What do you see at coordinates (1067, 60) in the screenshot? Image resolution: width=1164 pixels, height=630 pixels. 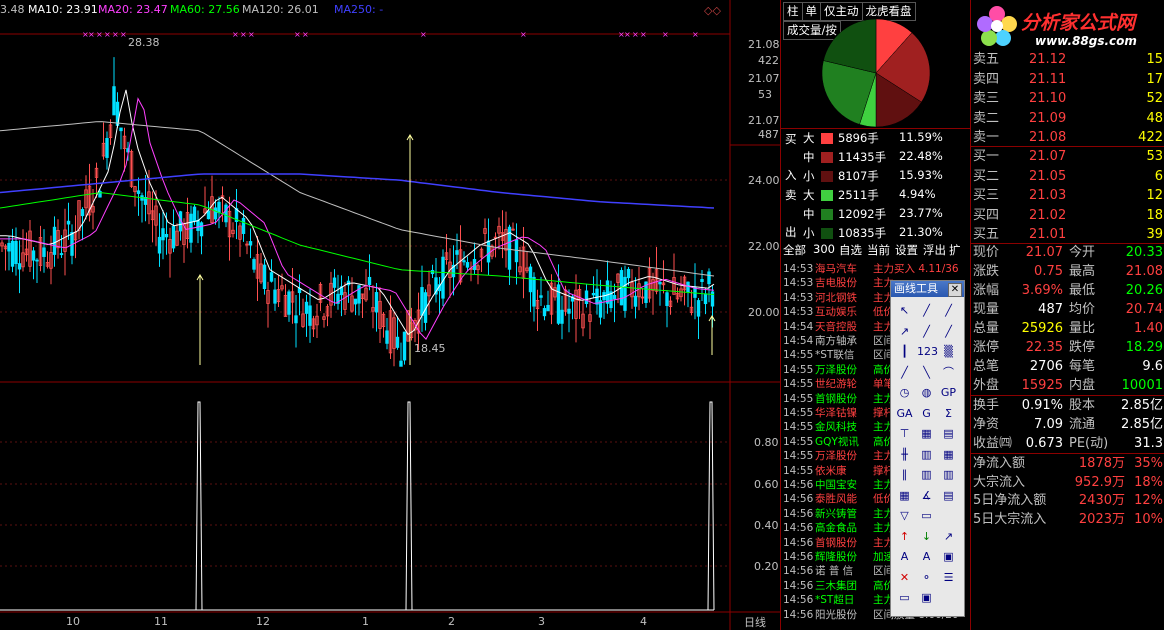 I see `ask-row: 卖五 21.12 15` at bounding box center [1067, 60].